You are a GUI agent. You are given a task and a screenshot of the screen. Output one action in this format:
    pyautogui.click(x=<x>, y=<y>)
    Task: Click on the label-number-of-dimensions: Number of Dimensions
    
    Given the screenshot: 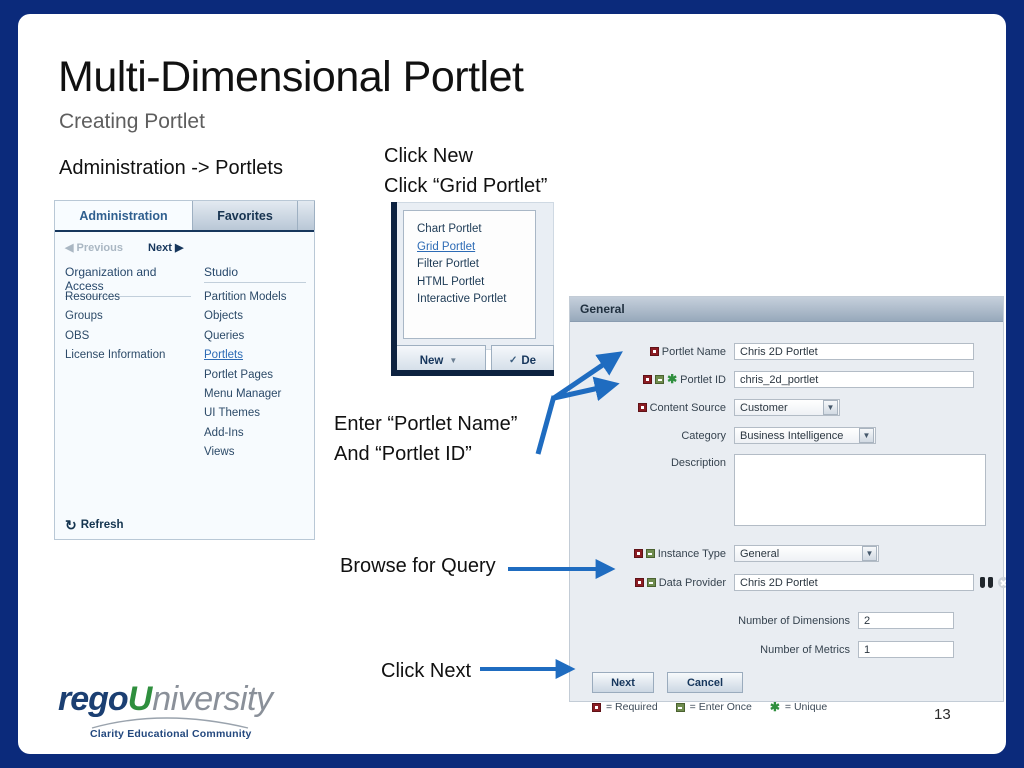 What is the action you would take?
    pyautogui.click(x=710, y=621)
    